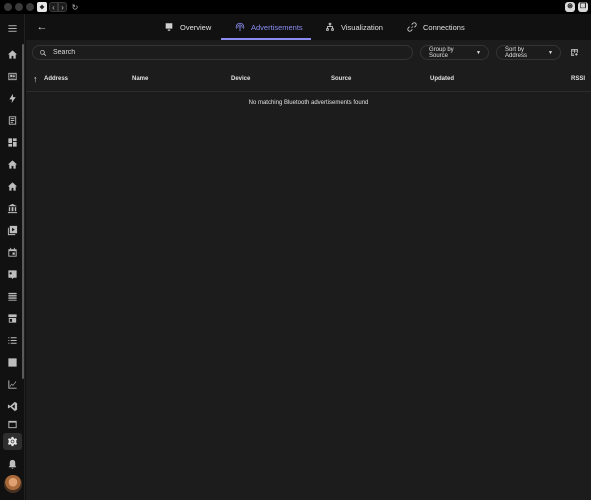  Describe the element at coordinates (75, 7) in the screenshot. I see `reload-icon: ↻` at that location.